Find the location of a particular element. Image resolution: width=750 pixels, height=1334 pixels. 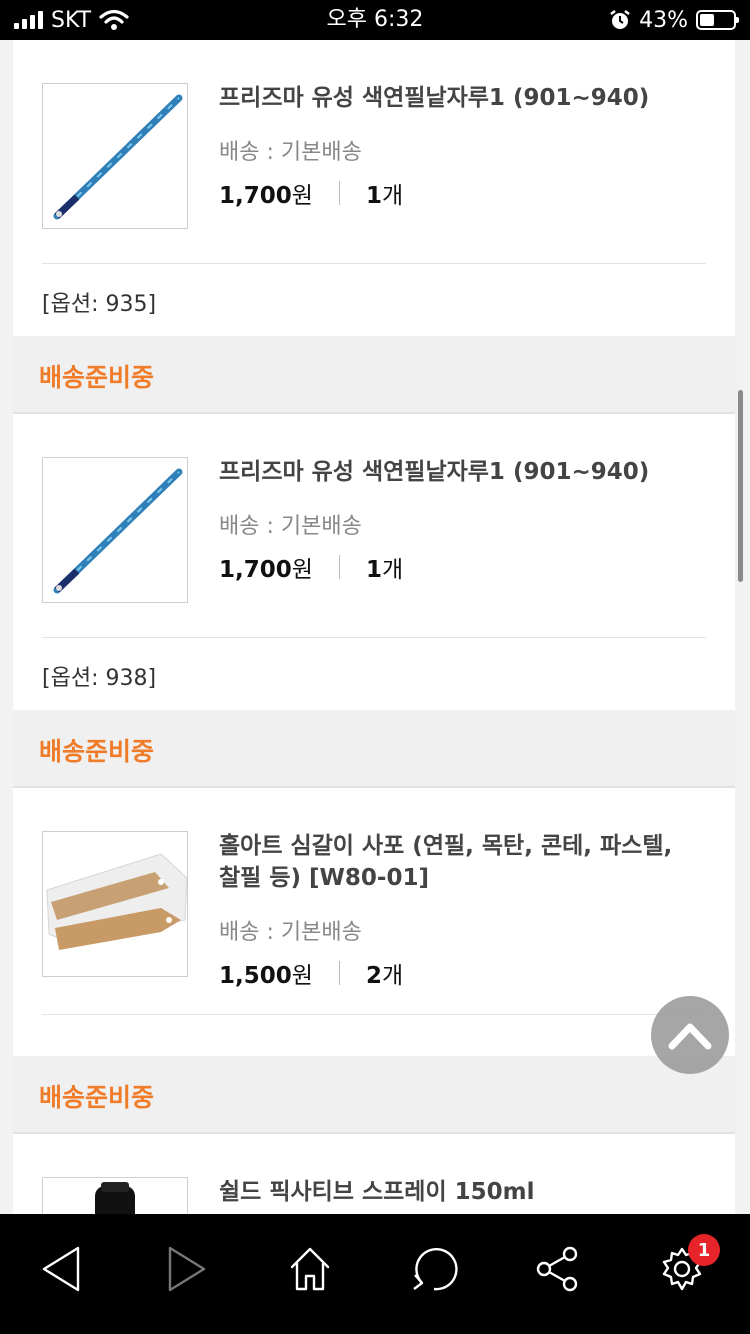

price-qty-line: 1,500원 2개 is located at coordinates (311, 973).